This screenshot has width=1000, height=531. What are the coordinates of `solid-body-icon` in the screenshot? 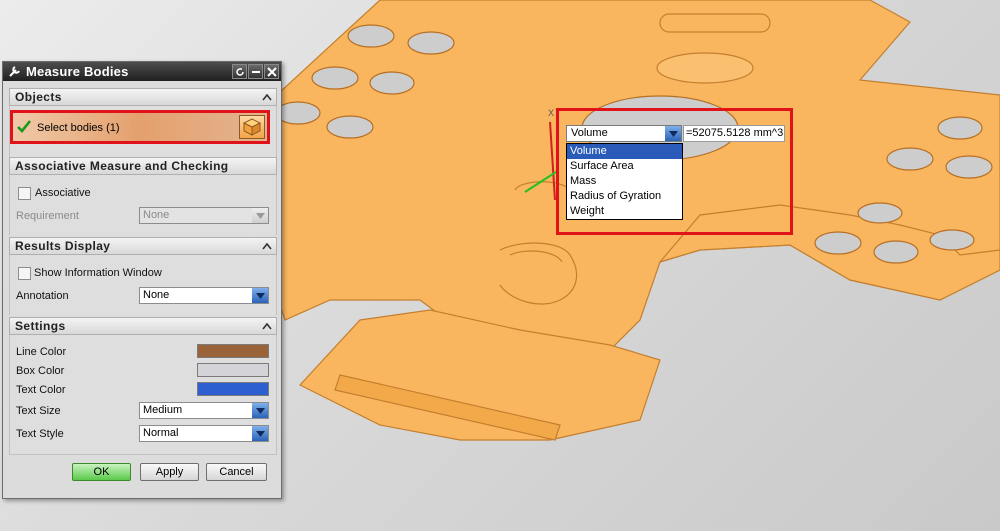 It's located at (252, 127).